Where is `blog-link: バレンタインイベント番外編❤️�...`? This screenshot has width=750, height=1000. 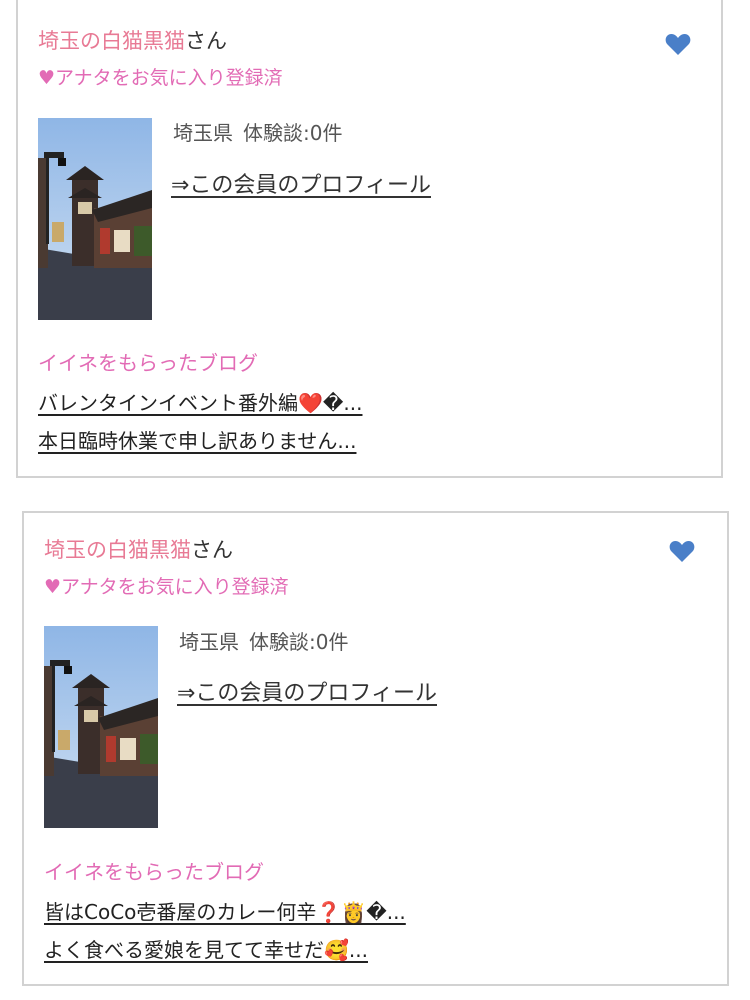 blog-link: バレンタインイベント番外編❤️�... is located at coordinates (200, 403).